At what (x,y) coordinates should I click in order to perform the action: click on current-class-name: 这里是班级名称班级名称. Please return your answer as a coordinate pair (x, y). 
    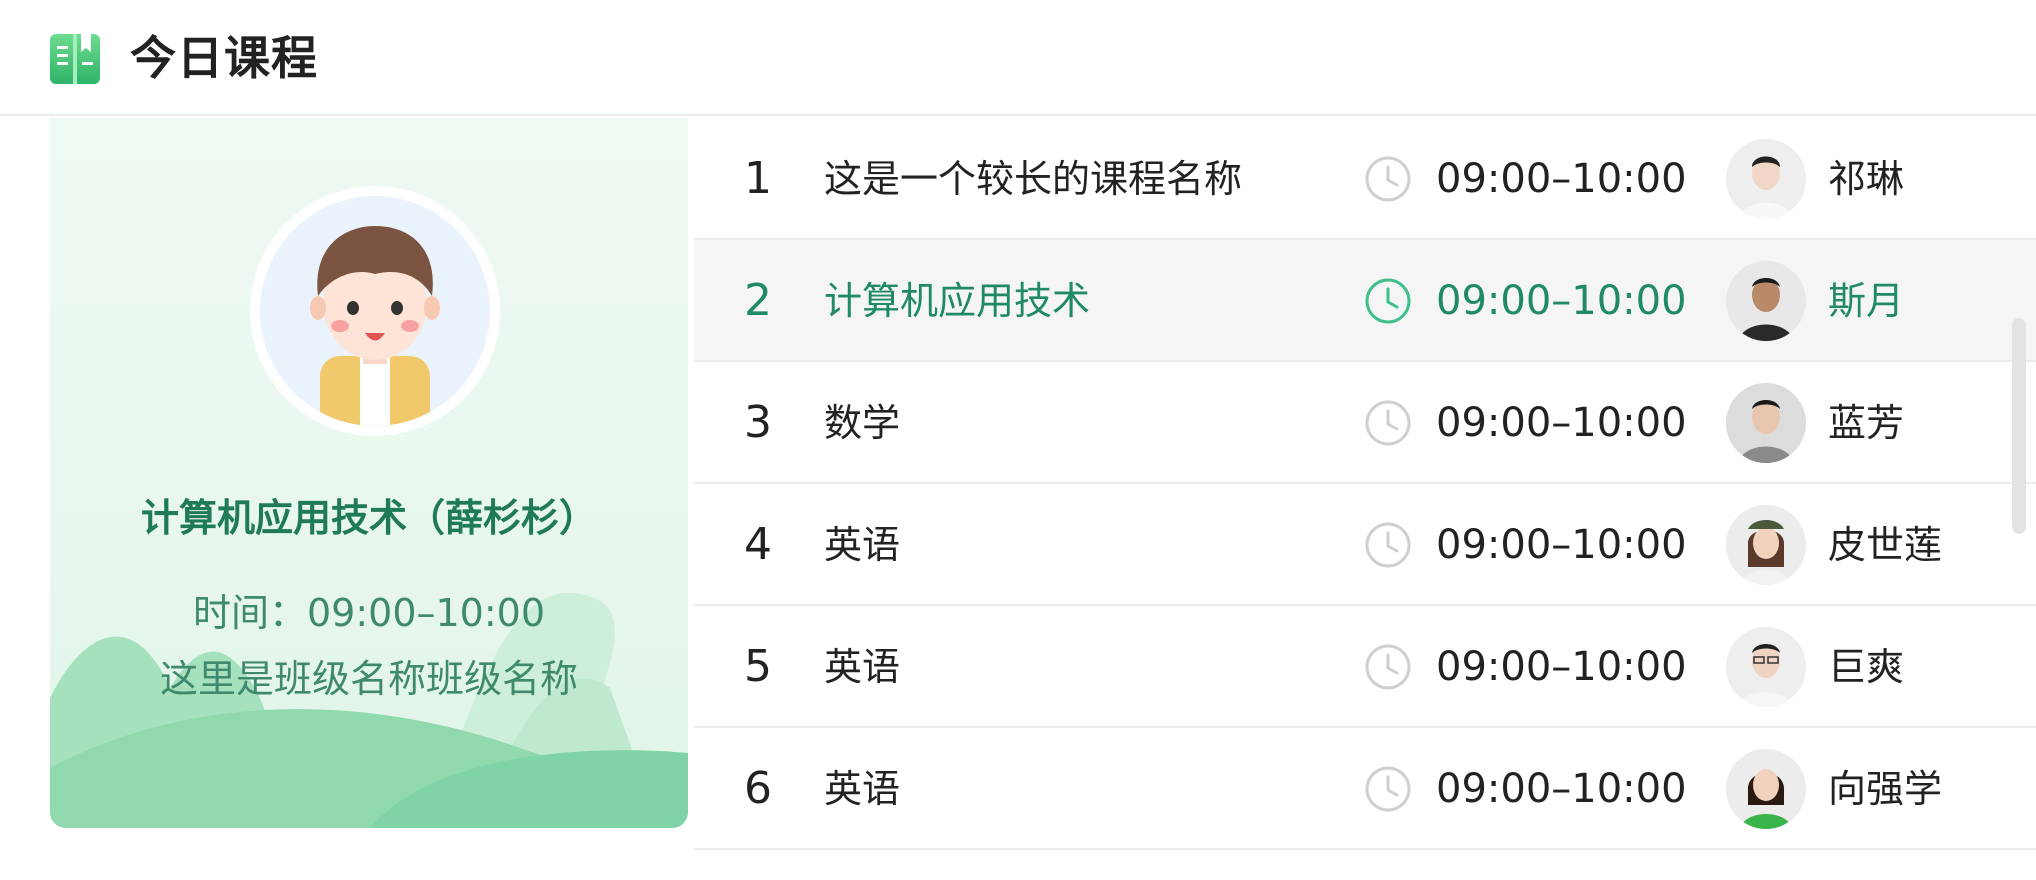
    Looking at the image, I should click on (368, 679).